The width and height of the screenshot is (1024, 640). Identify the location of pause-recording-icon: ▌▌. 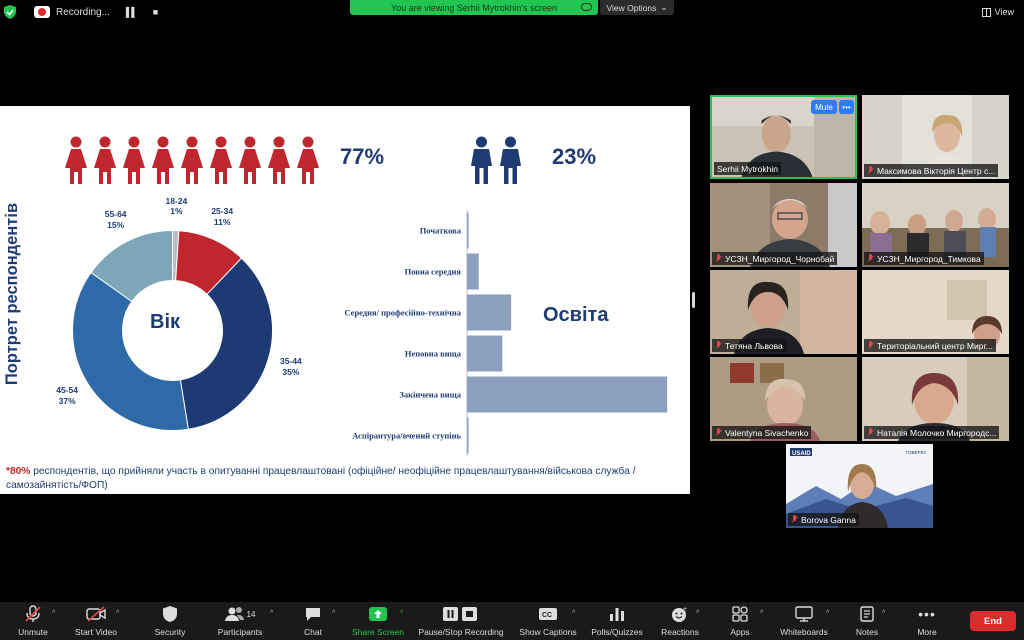
(132, 12).